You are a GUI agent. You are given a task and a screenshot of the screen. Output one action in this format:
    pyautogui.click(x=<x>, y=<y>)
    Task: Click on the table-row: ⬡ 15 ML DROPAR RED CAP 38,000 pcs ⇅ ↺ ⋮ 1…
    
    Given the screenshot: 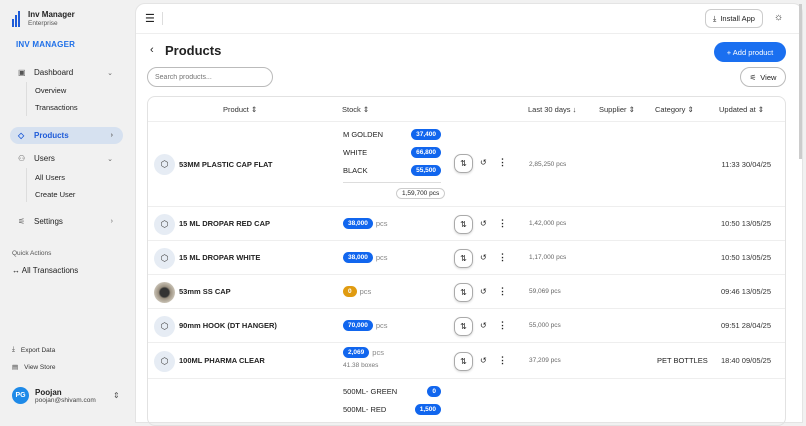 What is the action you would take?
    pyautogui.click(x=466, y=224)
    